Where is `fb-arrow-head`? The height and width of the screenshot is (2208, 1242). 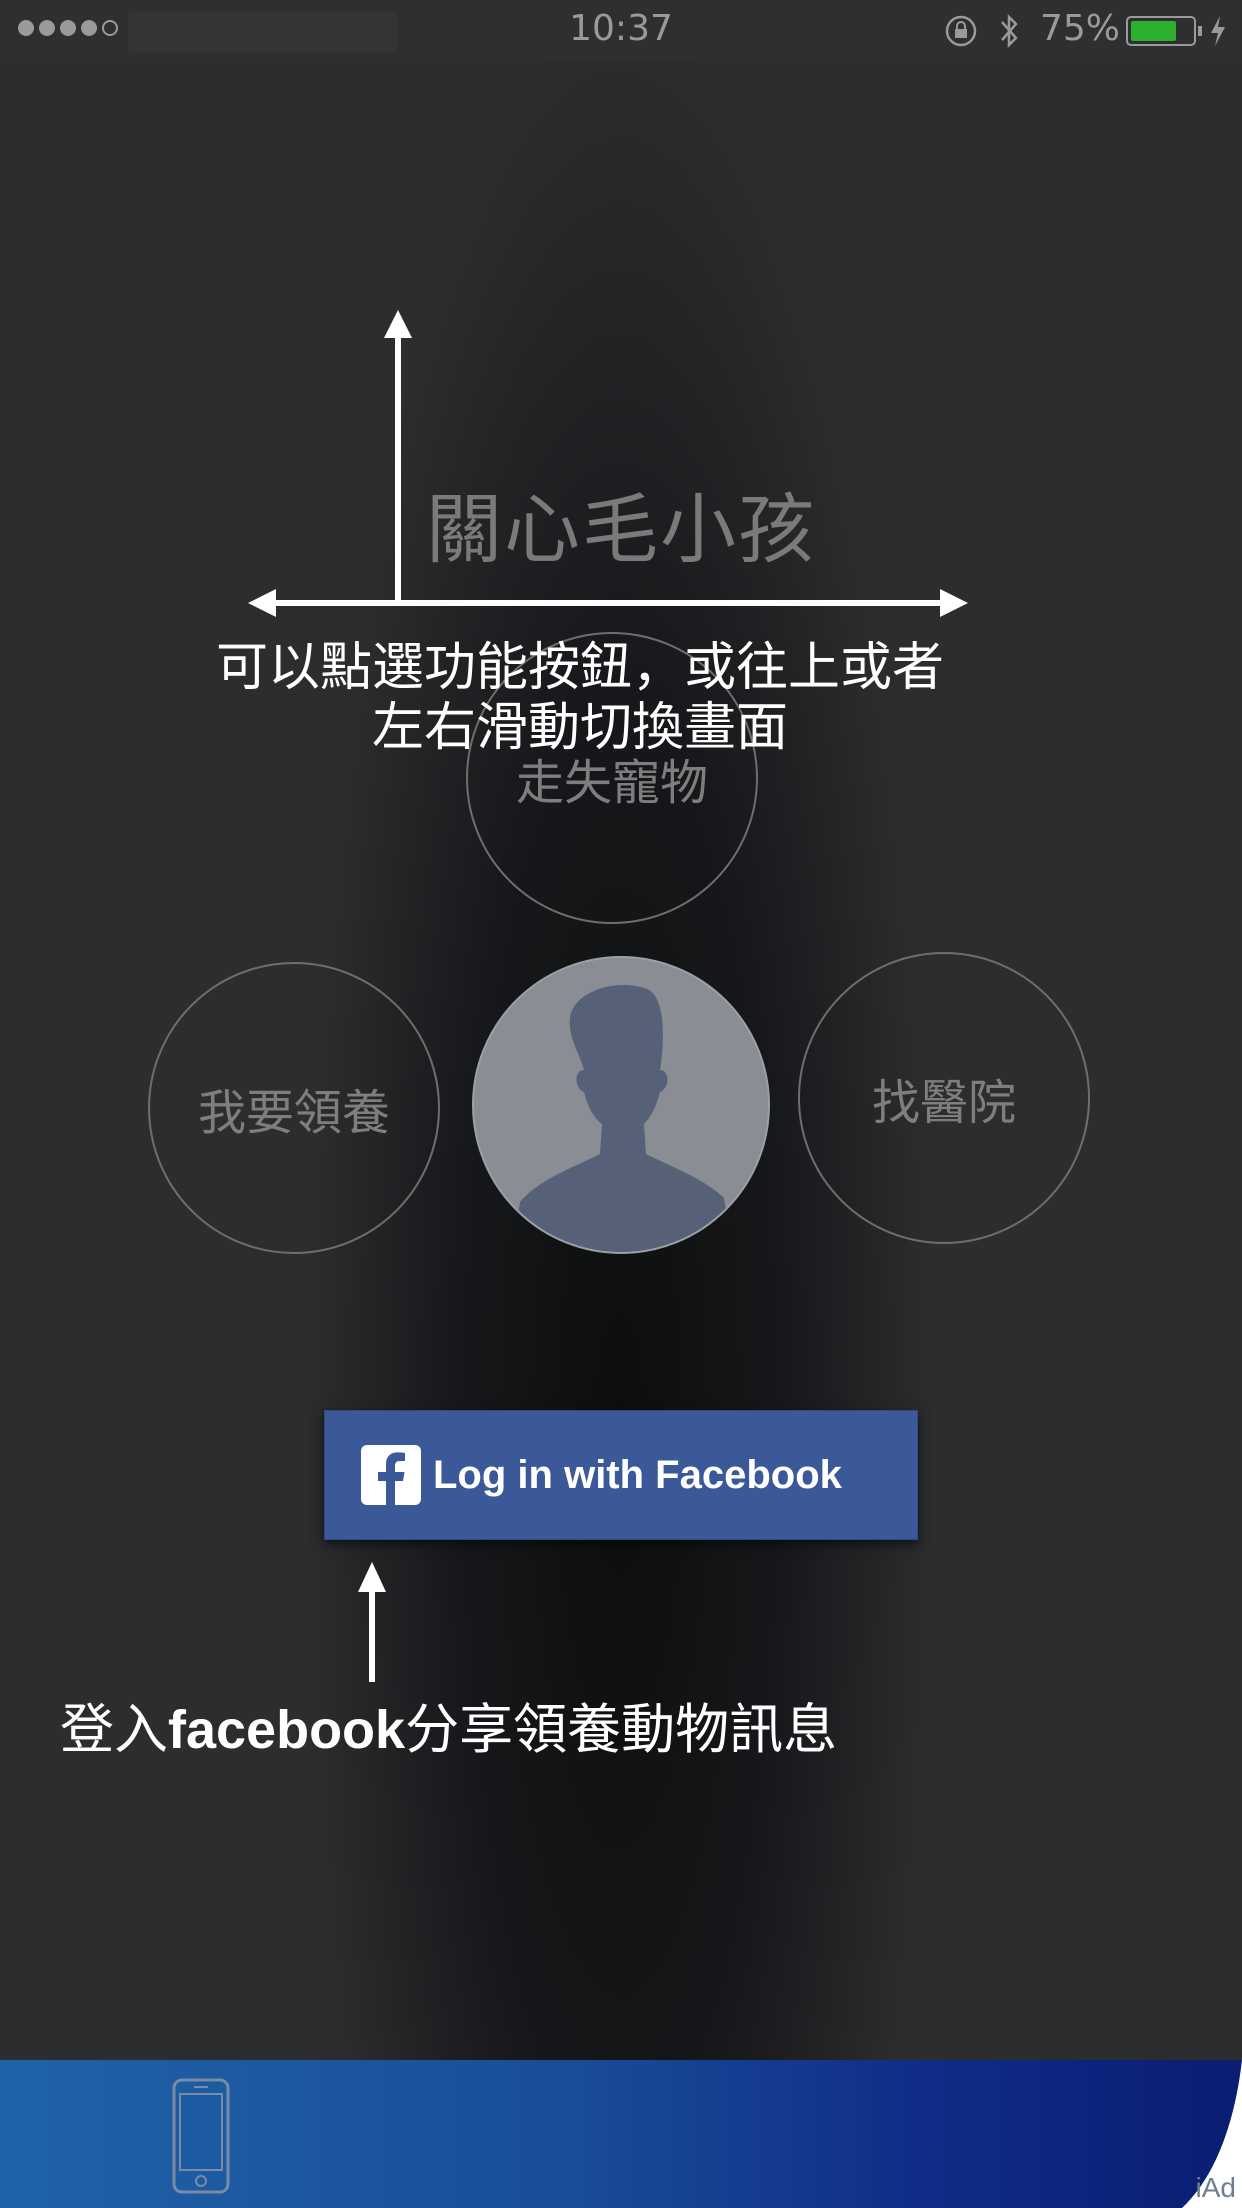 fb-arrow-head is located at coordinates (372, 1577).